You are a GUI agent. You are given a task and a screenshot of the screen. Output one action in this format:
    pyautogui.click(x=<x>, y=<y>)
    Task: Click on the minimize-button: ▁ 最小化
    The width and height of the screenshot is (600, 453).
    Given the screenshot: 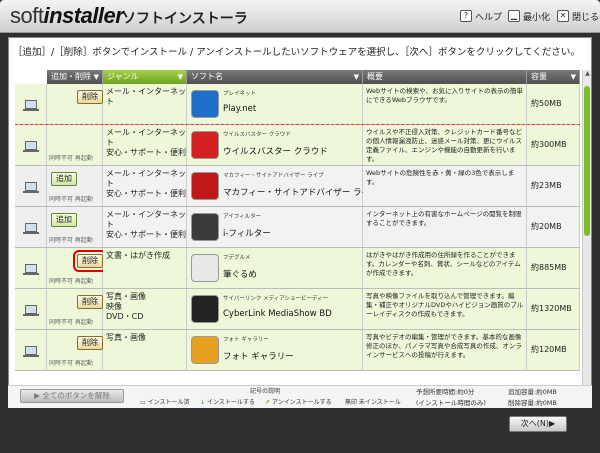 What is the action you would take?
    pyautogui.click(x=529, y=16)
    